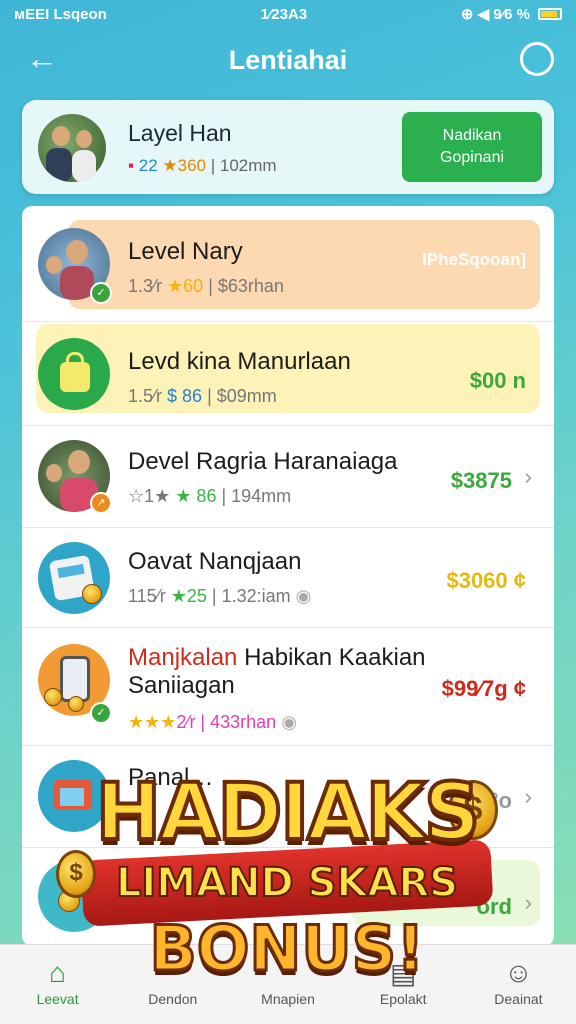 This screenshot has width=576, height=1024. I want to click on nav-item-4: ▤ Epolakt, so click(403, 984).